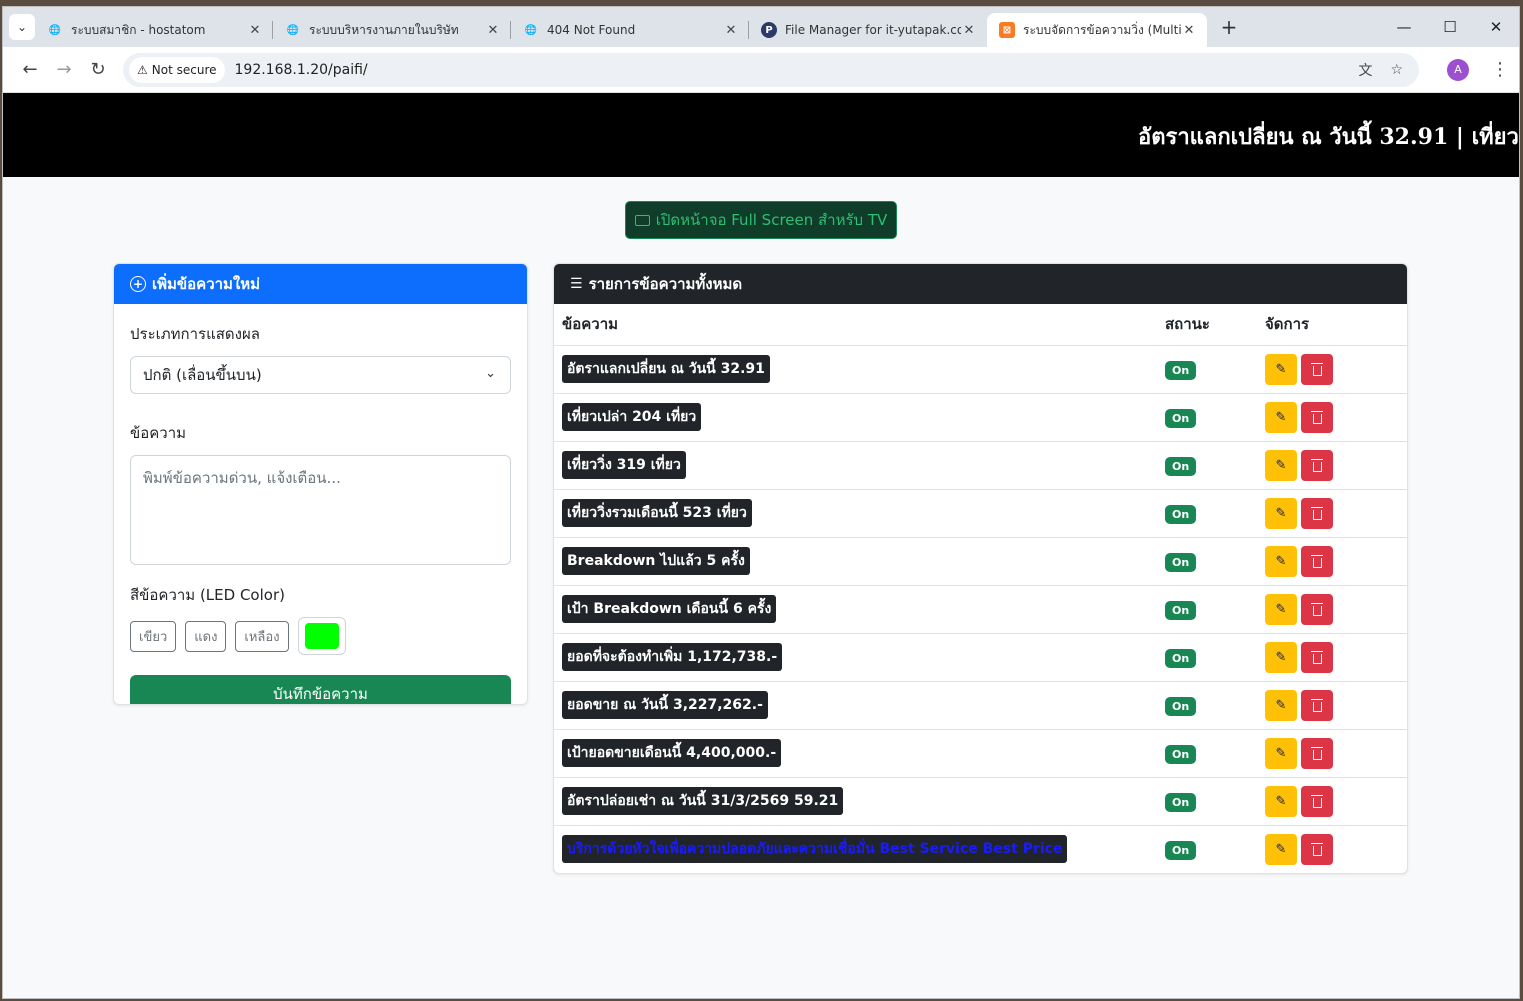 The image size is (1523, 1001). I want to click on browser-tab-active: ⊠ ระบบจัดการข้อความวิ่ง (Multi-Color) ✕, so click(1097, 30).